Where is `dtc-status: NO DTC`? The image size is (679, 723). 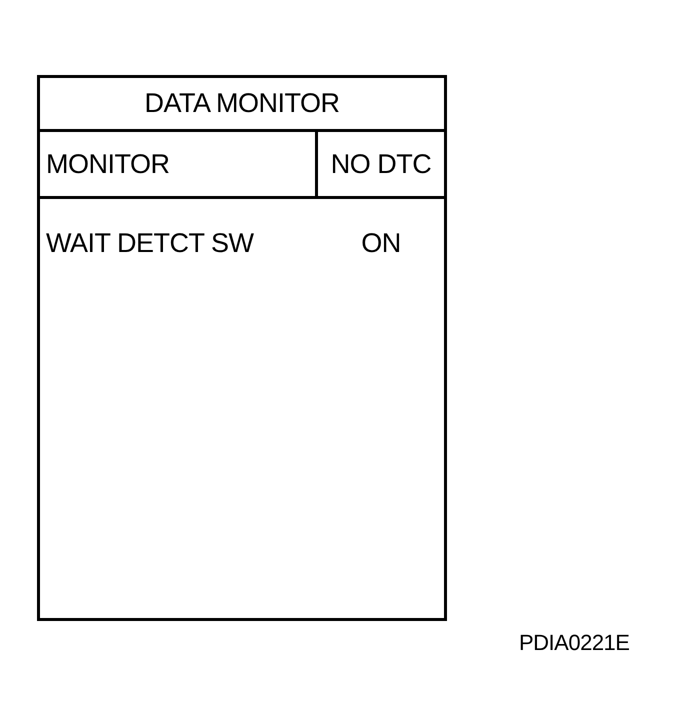
dtc-status: NO DTC is located at coordinates (381, 164).